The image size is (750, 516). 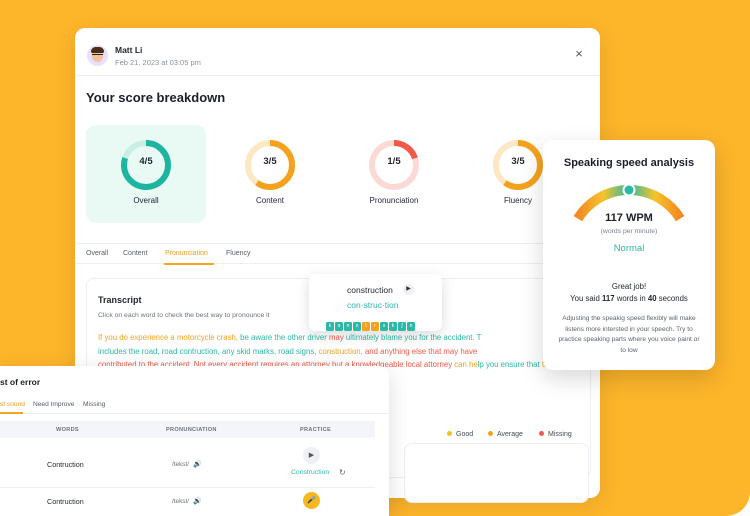 I want to click on phoneme-chip: t, so click(x=366, y=326).